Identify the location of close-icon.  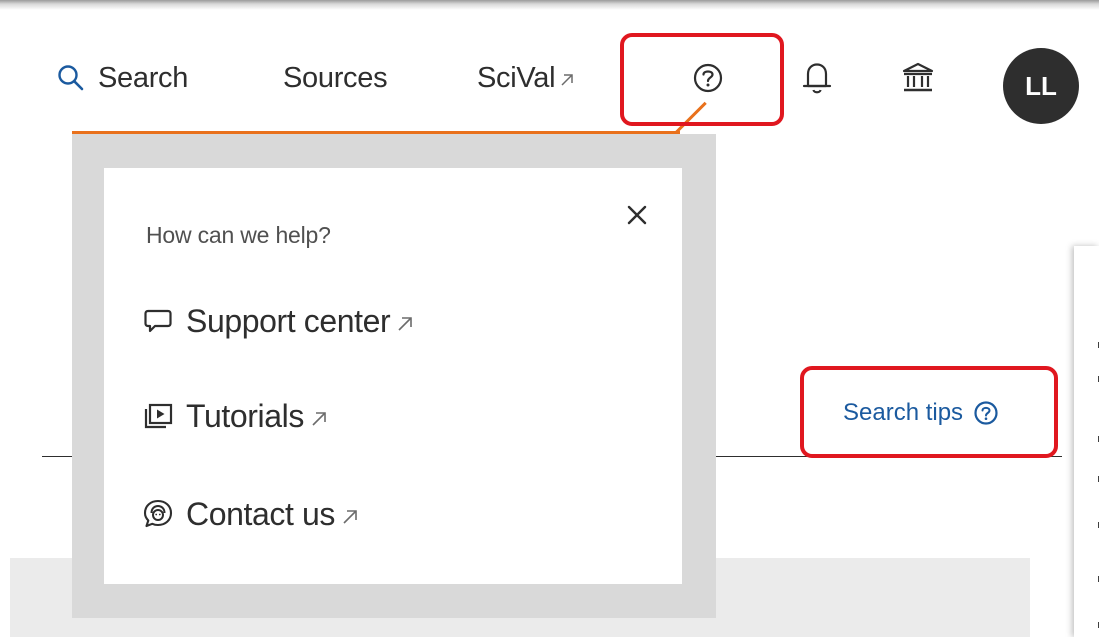
(637, 215).